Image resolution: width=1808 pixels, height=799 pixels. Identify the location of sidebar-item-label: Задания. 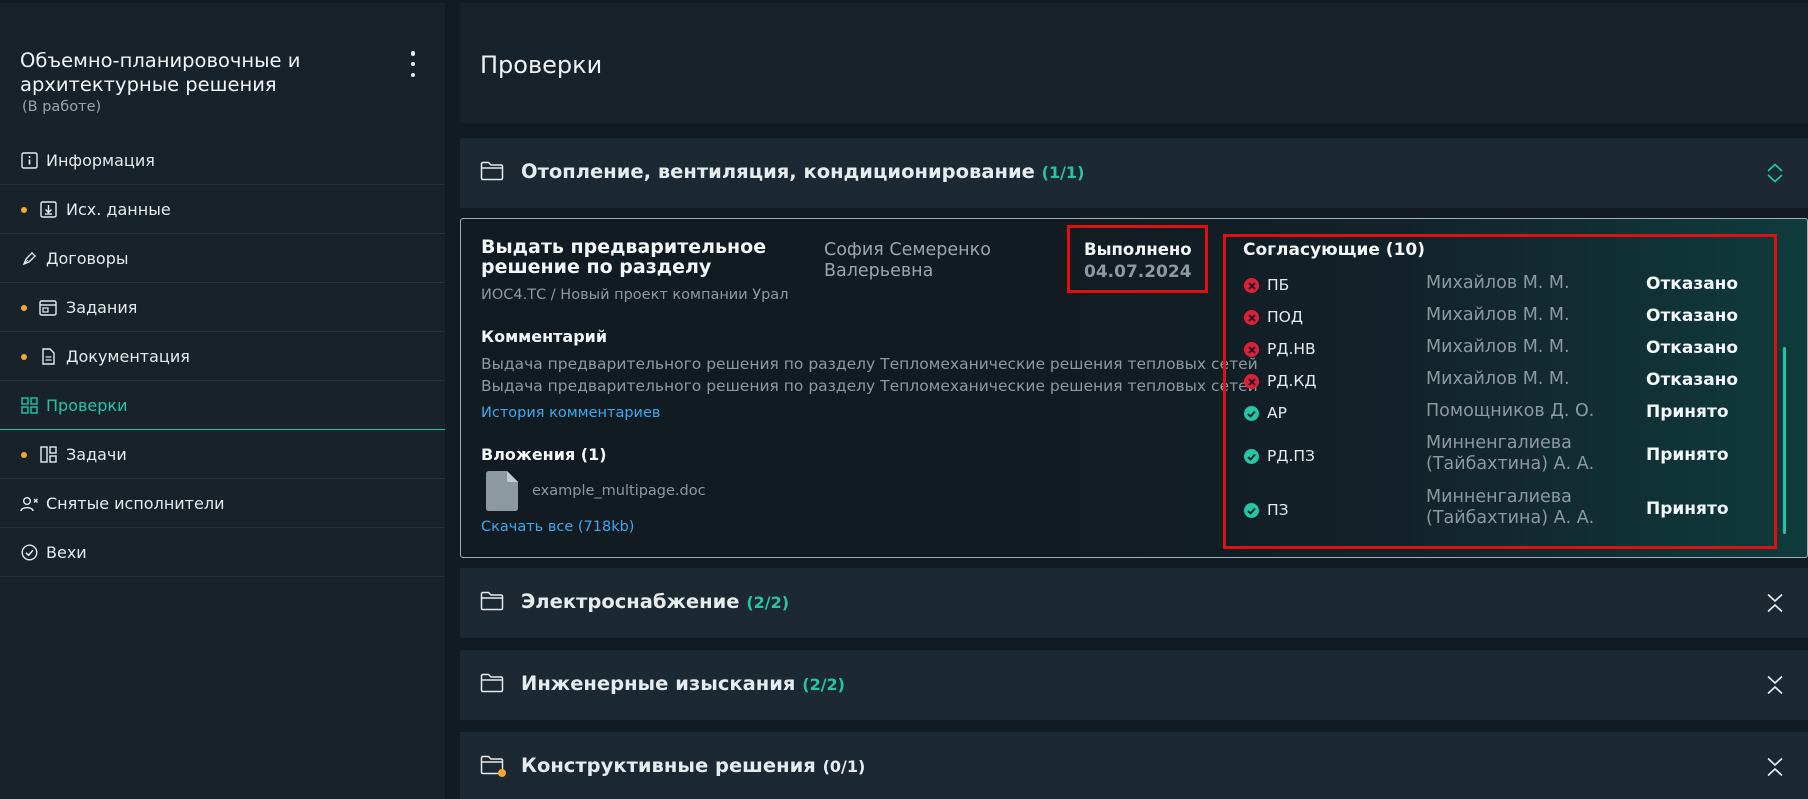
(102, 307).